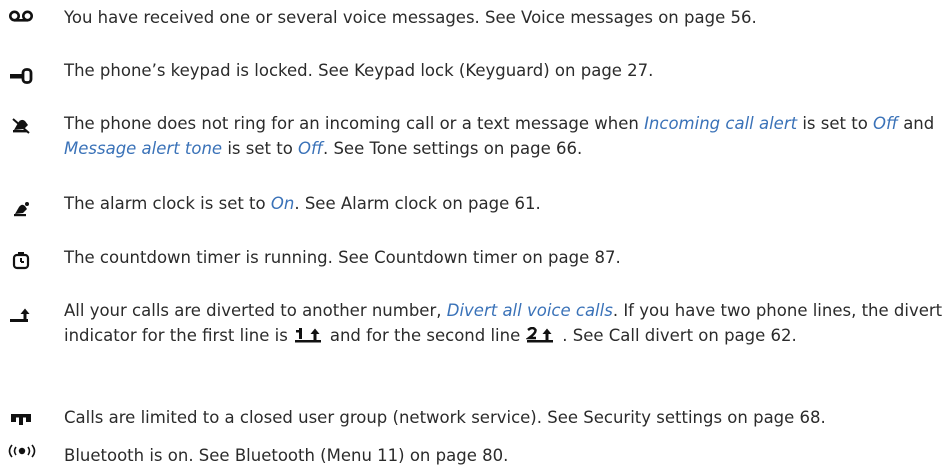  Describe the element at coordinates (21, 316) in the screenshot. I see `call-divert-icon` at that location.